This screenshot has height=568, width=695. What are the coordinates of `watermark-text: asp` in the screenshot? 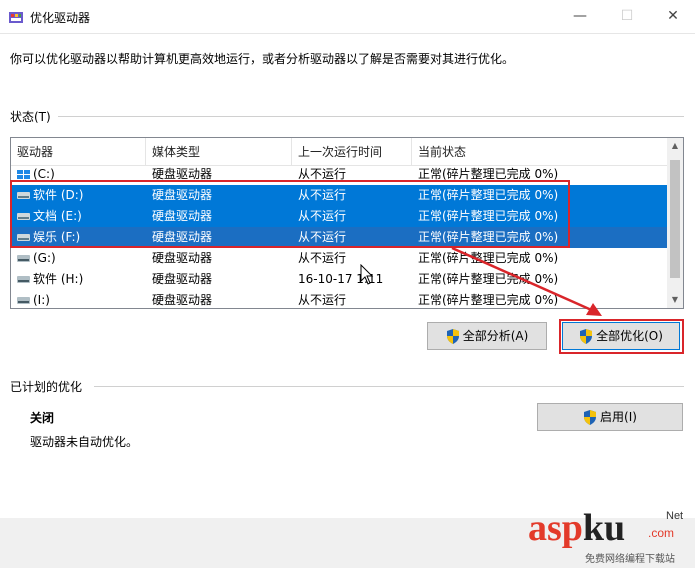 It's located at (555, 528).